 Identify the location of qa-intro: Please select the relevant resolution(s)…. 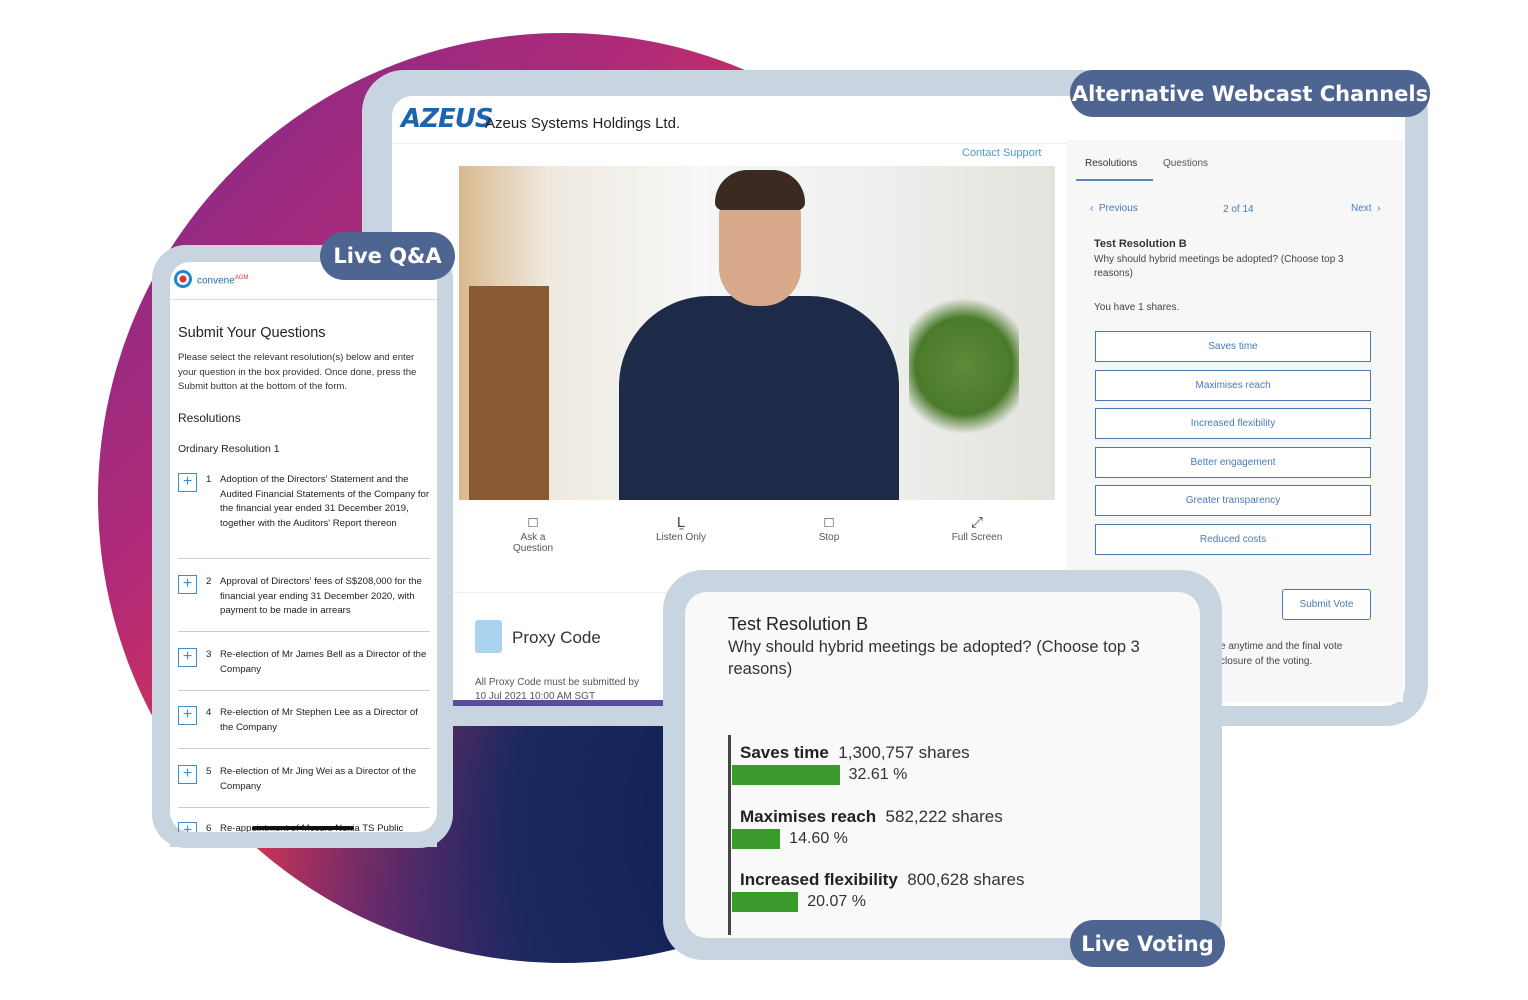
(297, 372).